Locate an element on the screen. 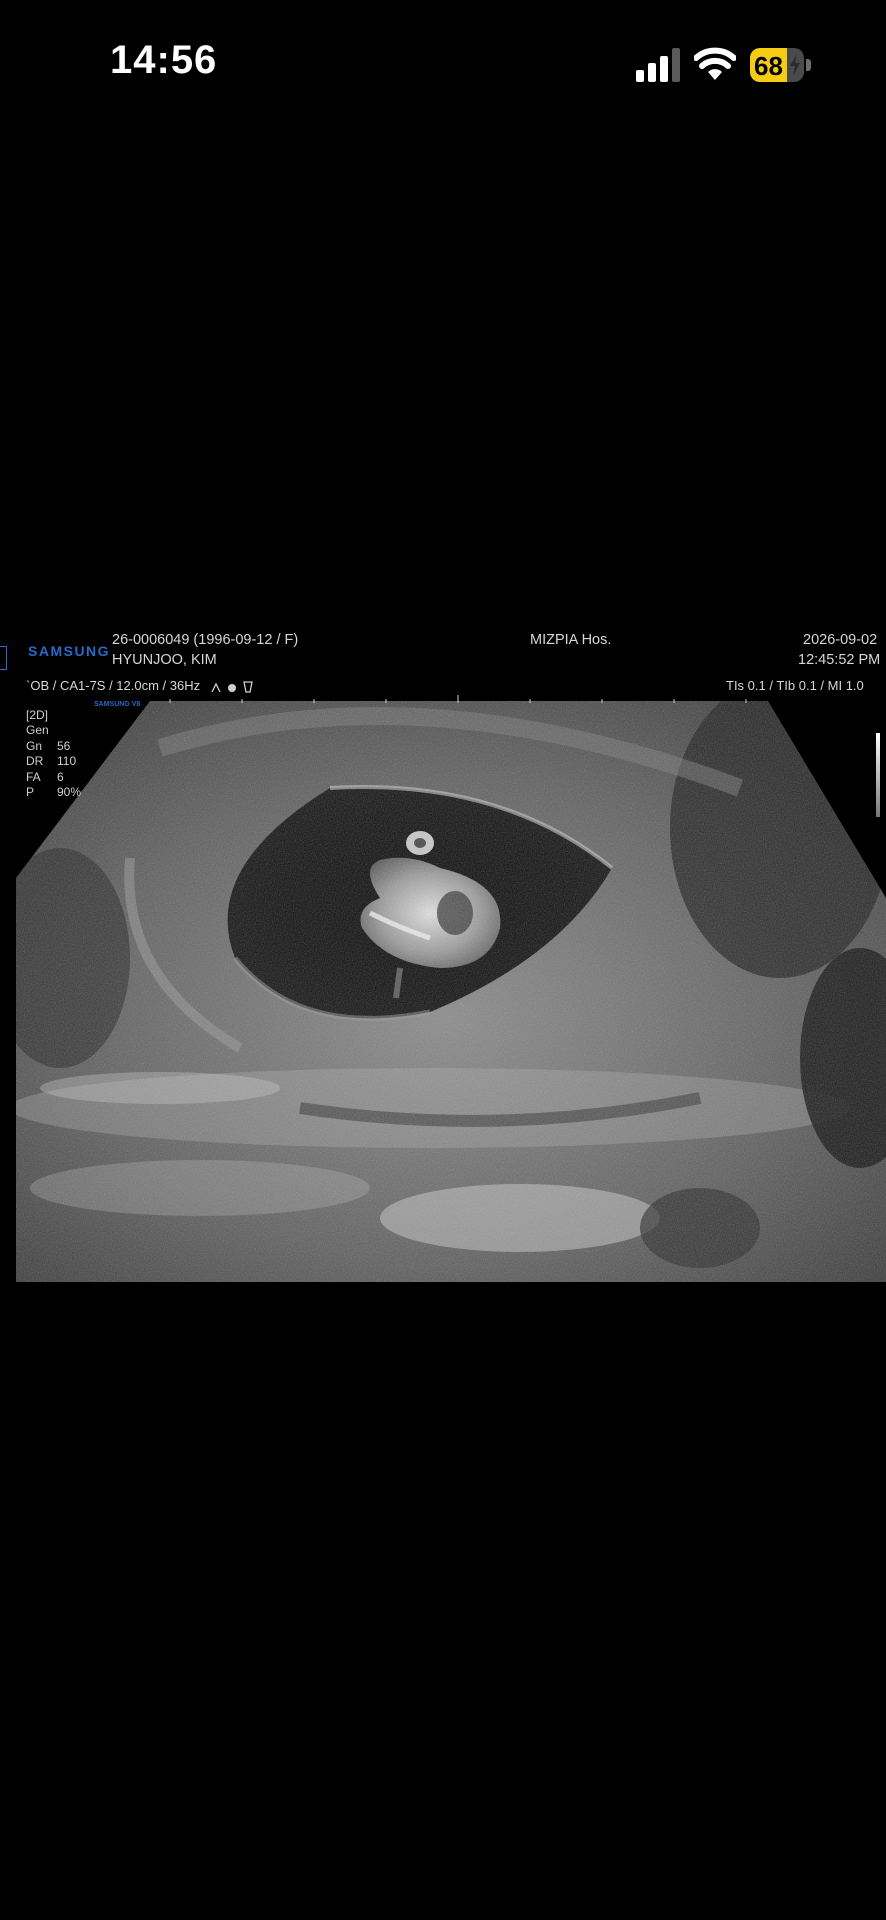 This screenshot has height=1920, width=886. param-row: Gen is located at coordinates (37, 730).